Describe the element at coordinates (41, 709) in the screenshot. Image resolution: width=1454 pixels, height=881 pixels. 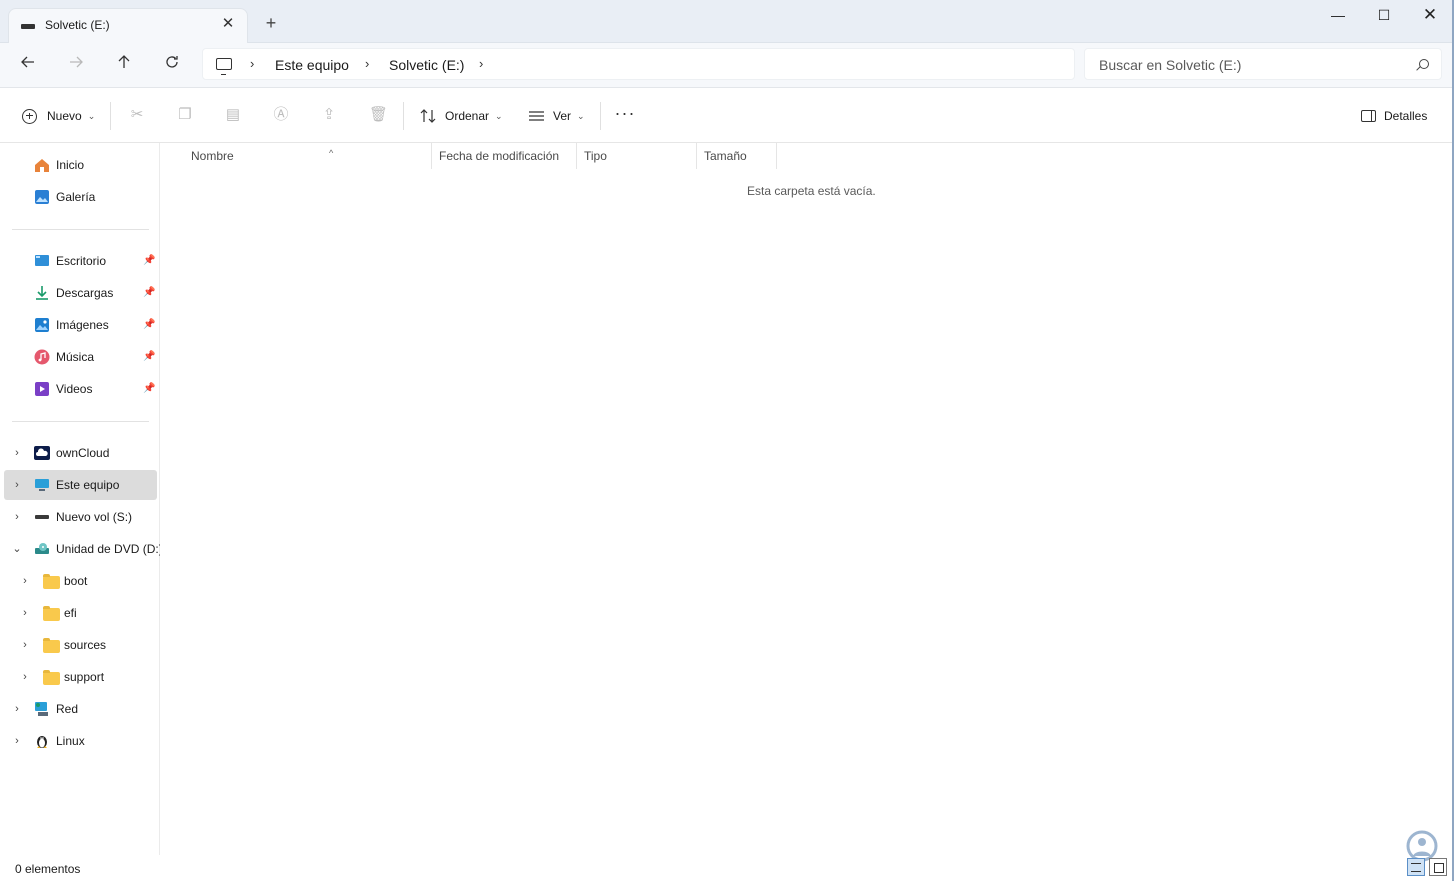
I see `network-icon` at that location.